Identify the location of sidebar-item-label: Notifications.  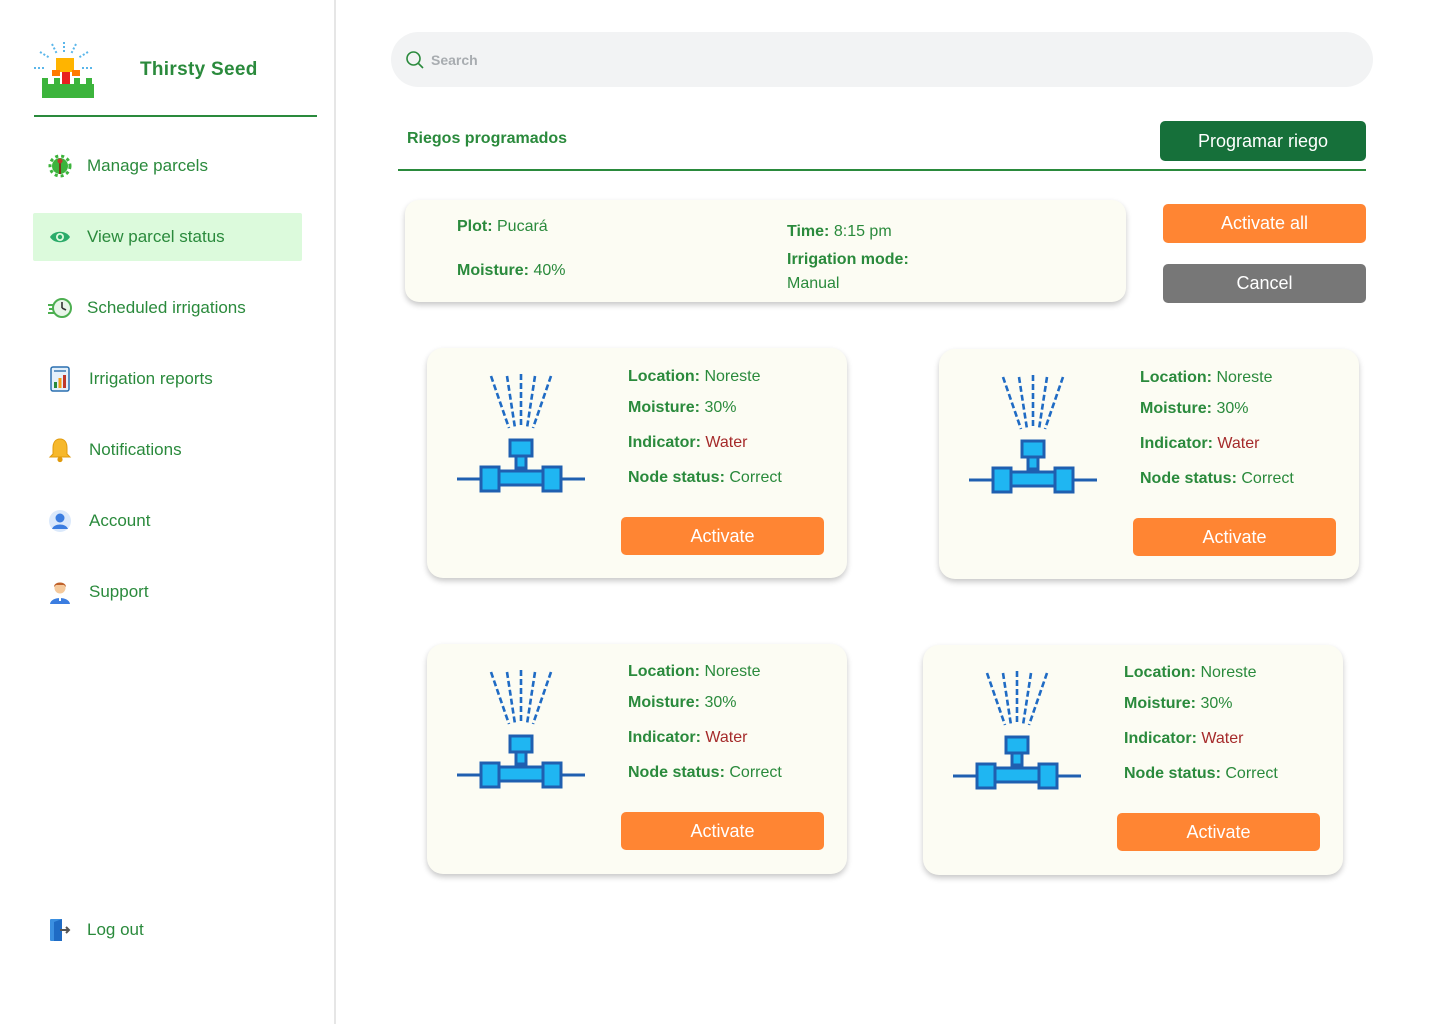
(135, 449).